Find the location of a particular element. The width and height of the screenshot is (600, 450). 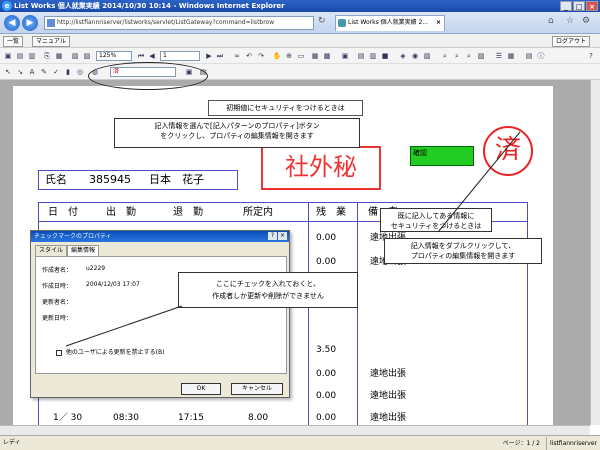

status-server: listfiannriserver is located at coordinates (571, 443).